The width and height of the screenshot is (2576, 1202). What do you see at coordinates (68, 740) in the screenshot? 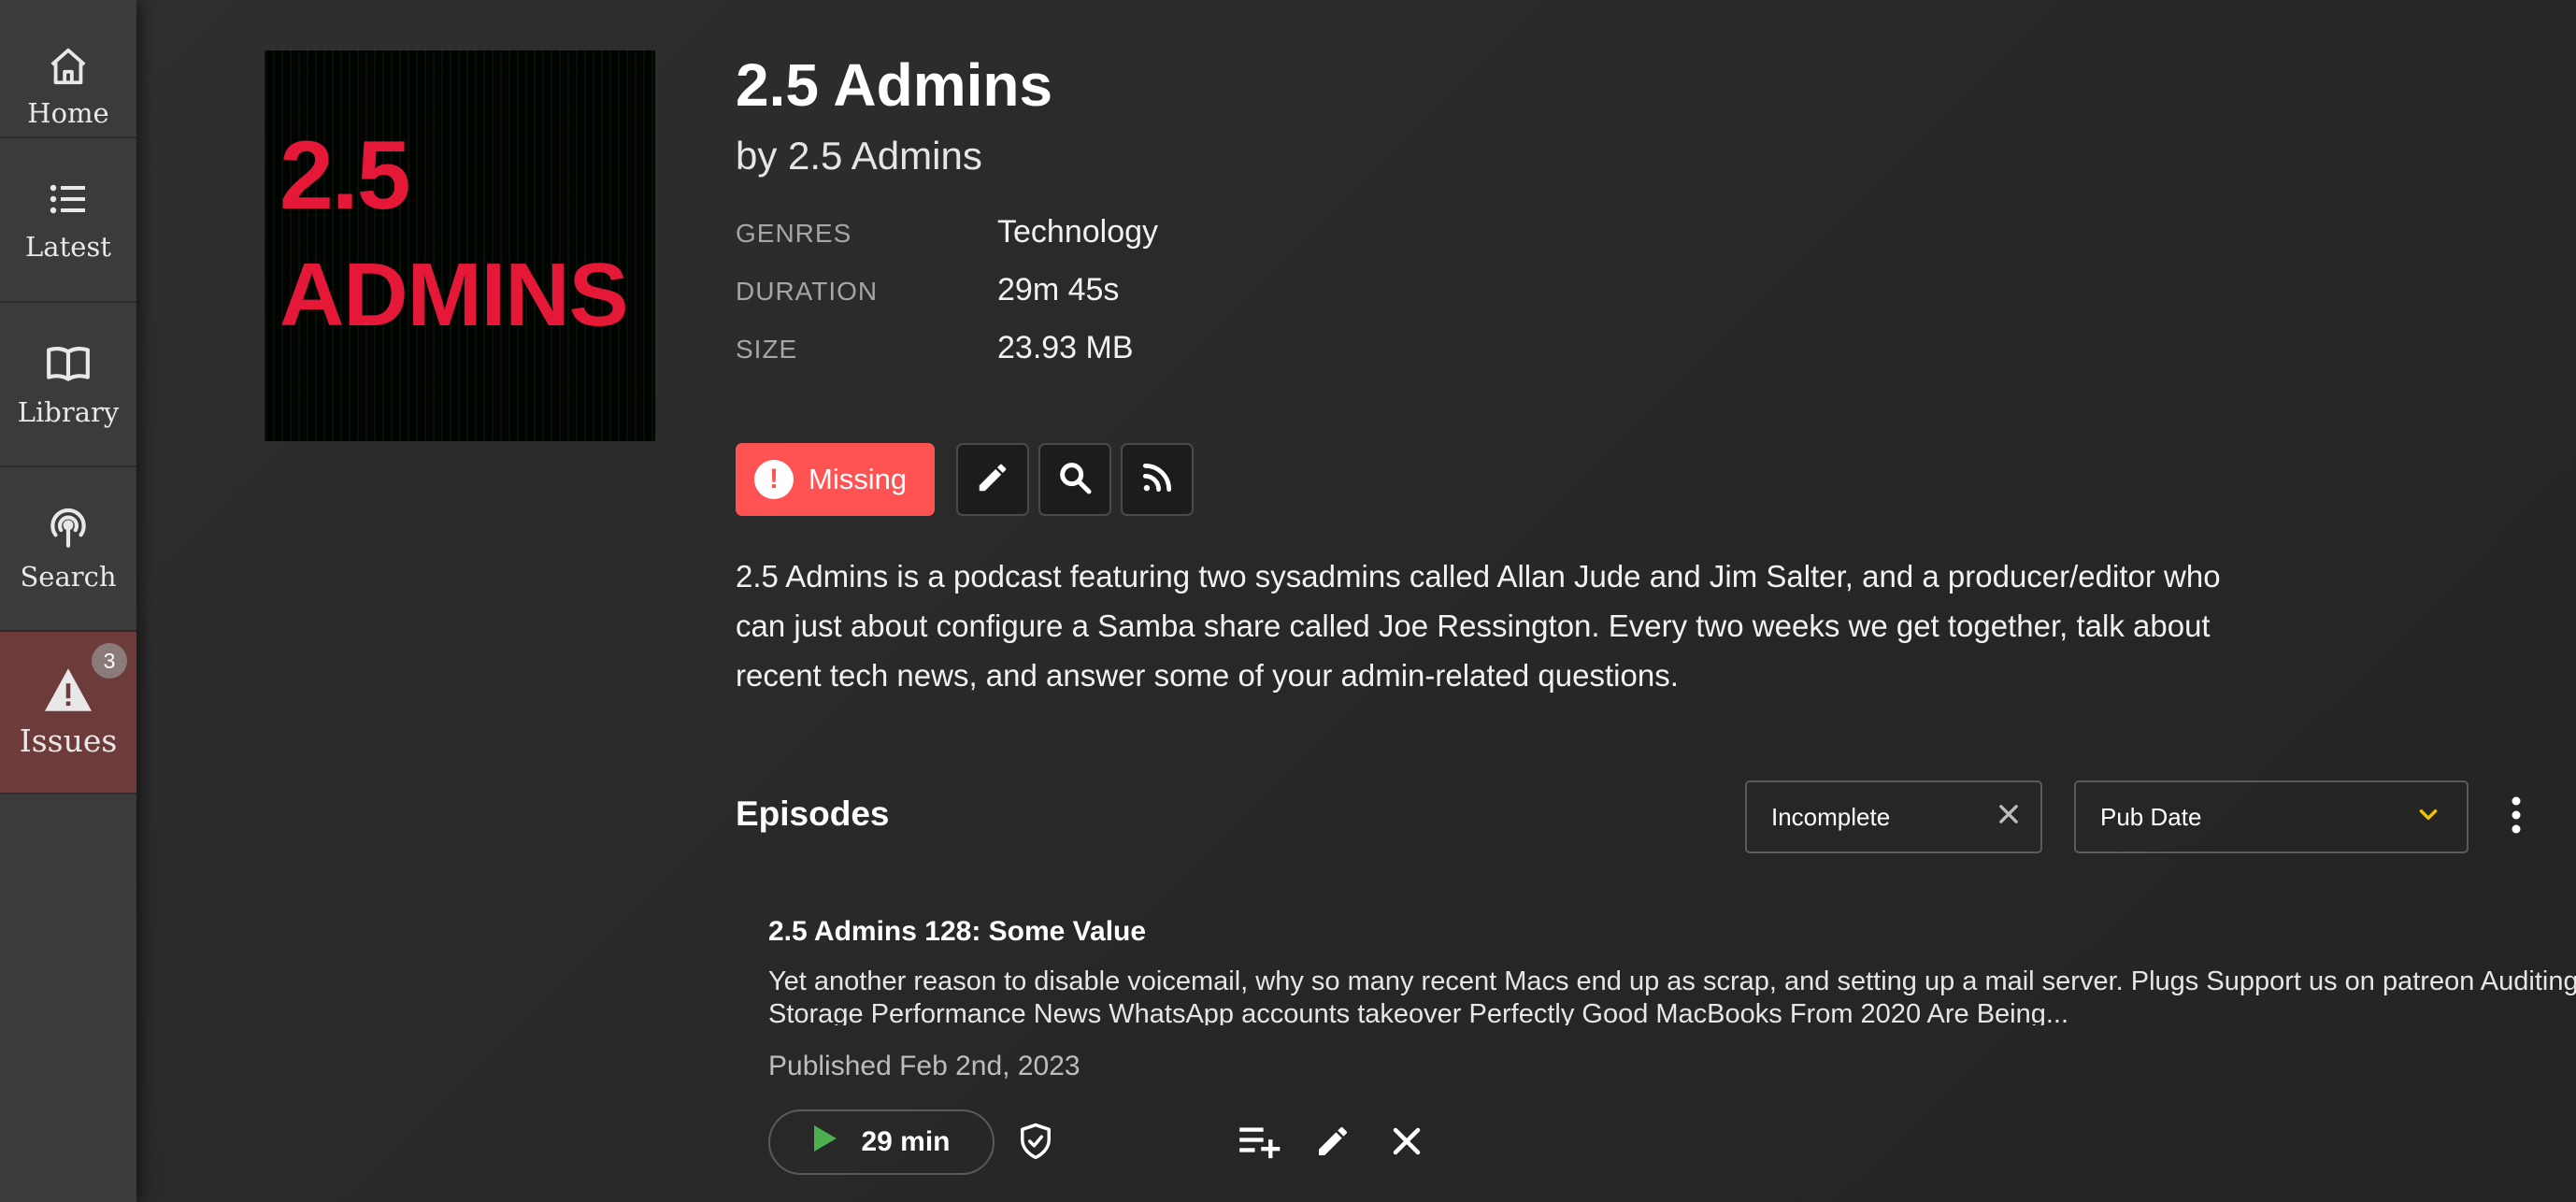
I see `sidebar-item-label: Issues` at bounding box center [68, 740].